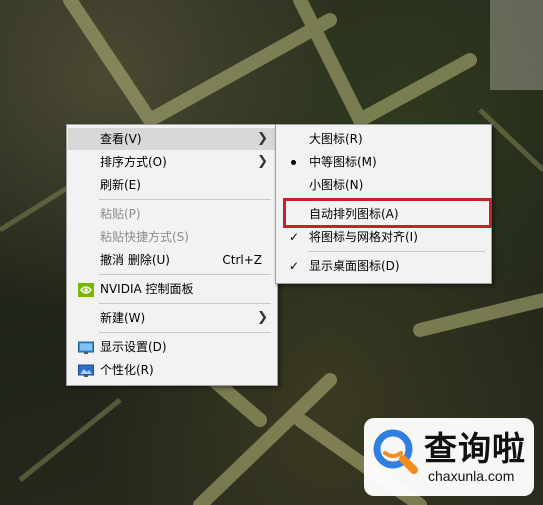 This screenshot has width=543, height=505. I want to click on submenu-item-large-icons: 大图标(R), so click(383, 139).